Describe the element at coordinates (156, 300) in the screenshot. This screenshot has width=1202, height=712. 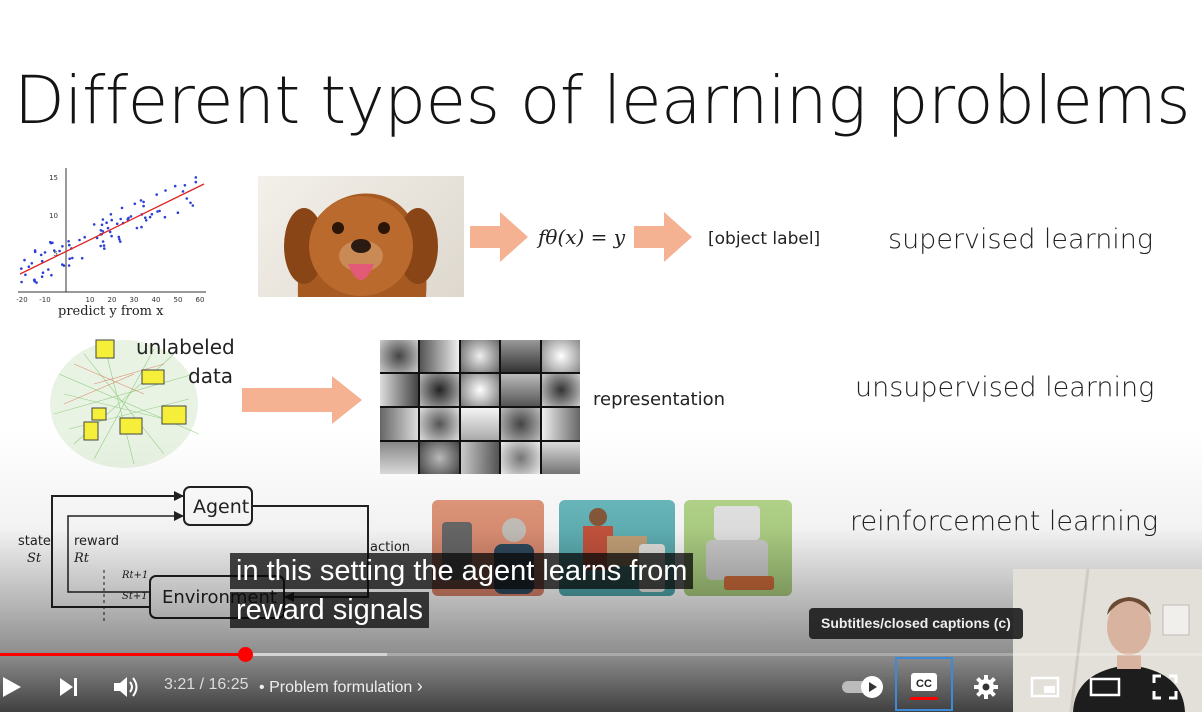
I see `plot-x-tick: 40` at that location.